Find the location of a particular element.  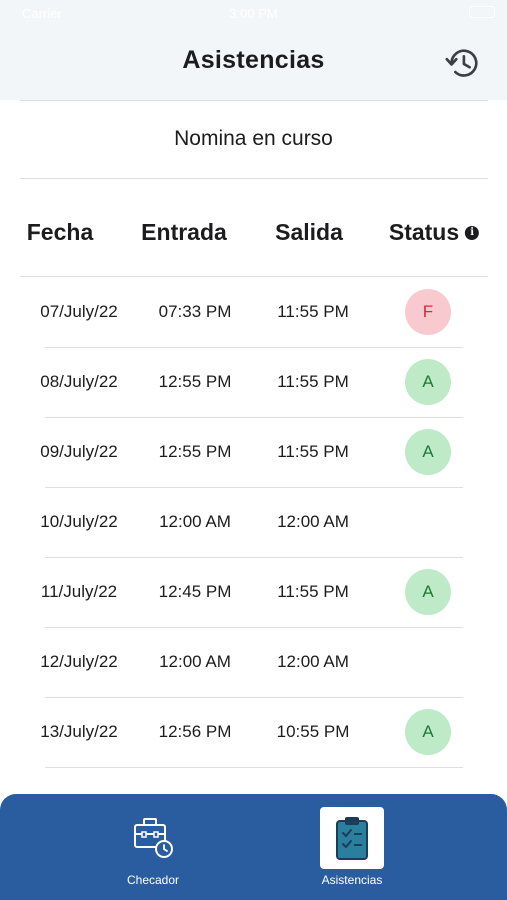

cell-fecha: 13/July/22 is located at coordinates (79, 731).